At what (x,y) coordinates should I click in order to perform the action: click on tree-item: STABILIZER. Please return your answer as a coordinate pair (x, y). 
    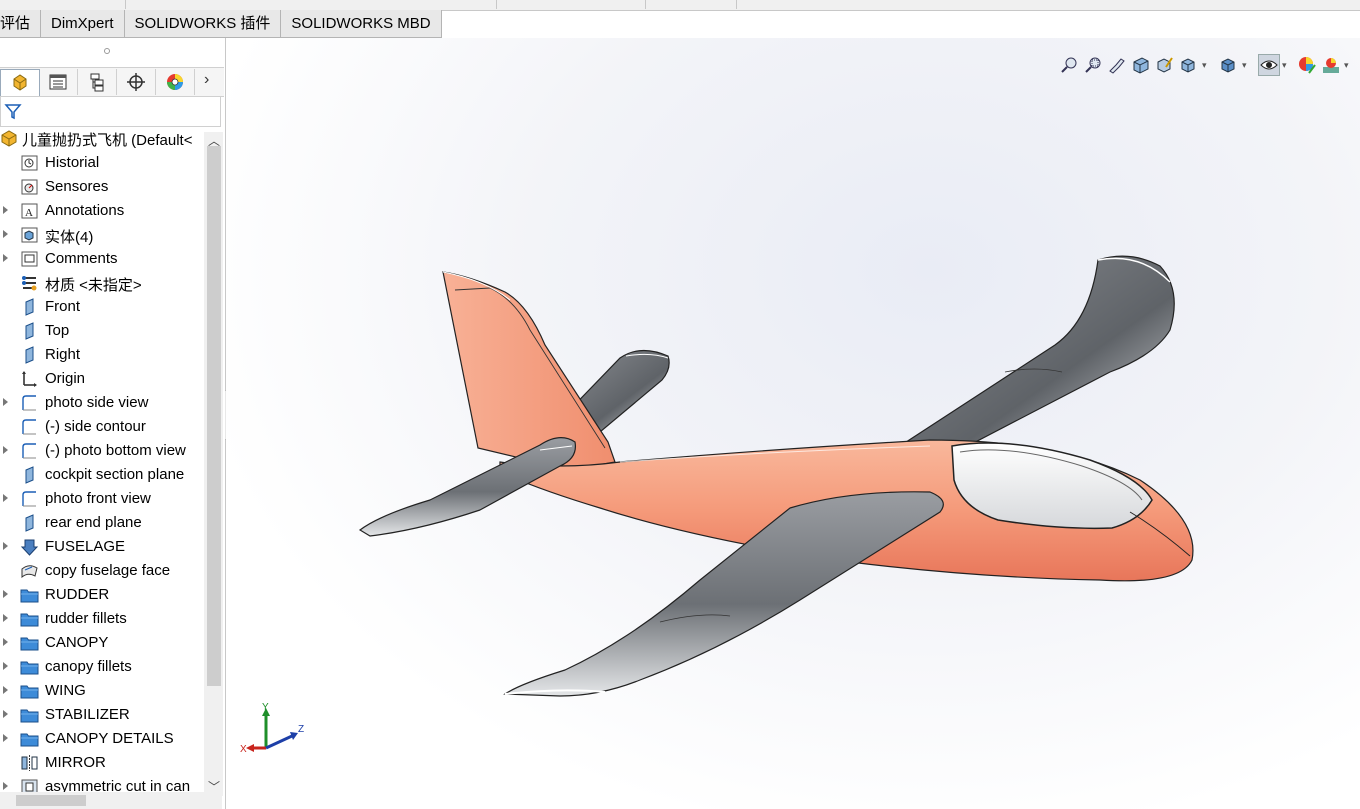
    Looking at the image, I should click on (102, 715).